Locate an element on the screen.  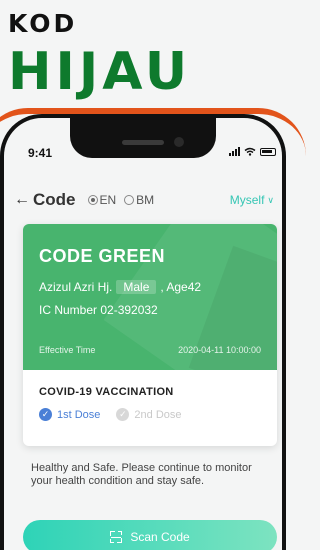
radio-en is located at coordinates (92, 200).